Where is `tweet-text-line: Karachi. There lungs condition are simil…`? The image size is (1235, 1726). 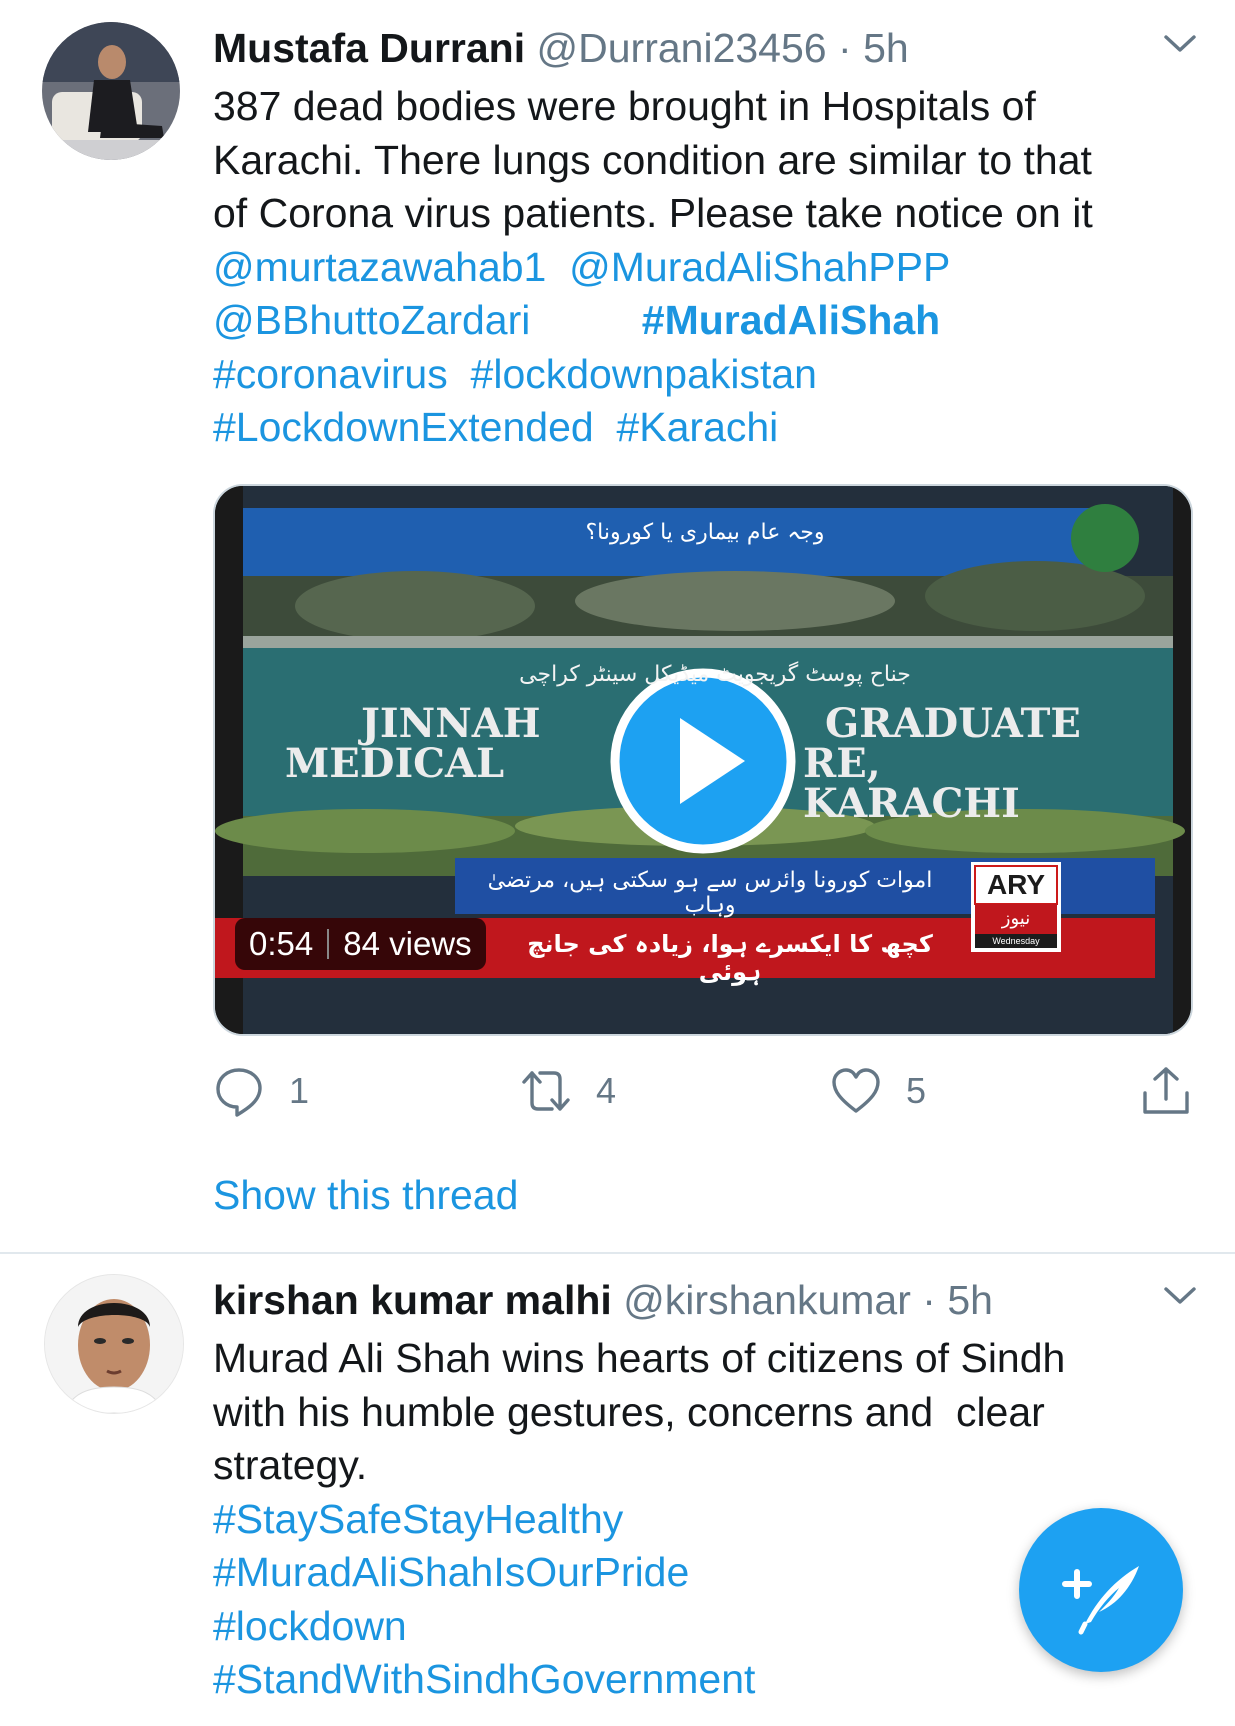 tweet-text-line: Karachi. There lungs condition are simil… is located at coordinates (652, 159).